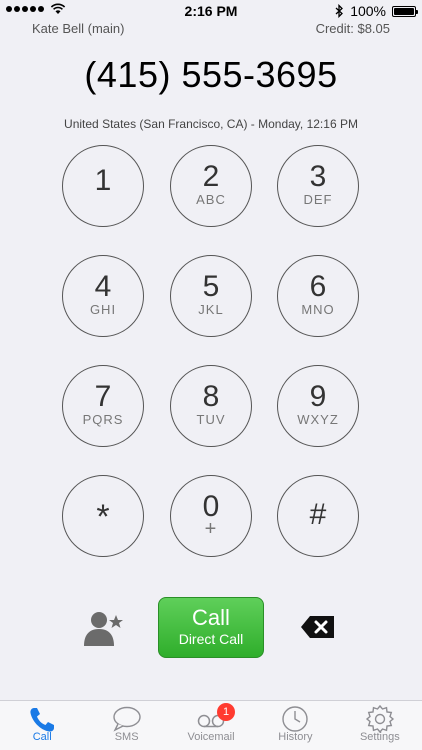 Image resolution: width=422 pixels, height=750 pixels. I want to click on key-digit: 1, so click(103, 180).